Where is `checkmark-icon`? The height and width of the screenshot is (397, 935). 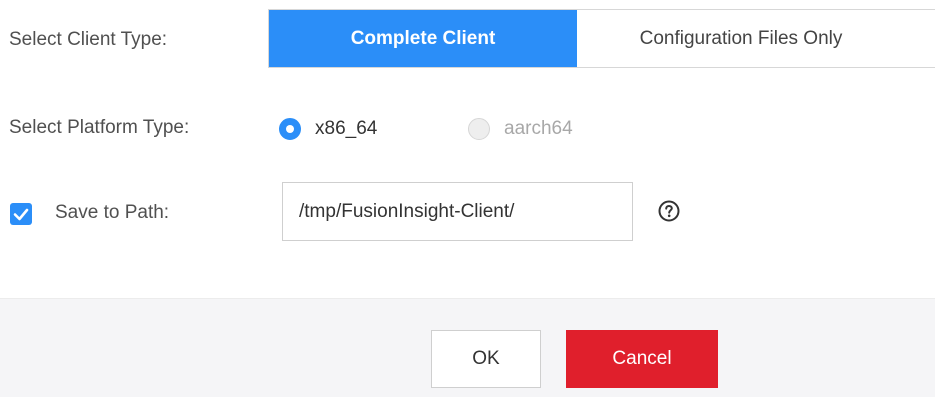
checkmark-icon is located at coordinates (21, 214).